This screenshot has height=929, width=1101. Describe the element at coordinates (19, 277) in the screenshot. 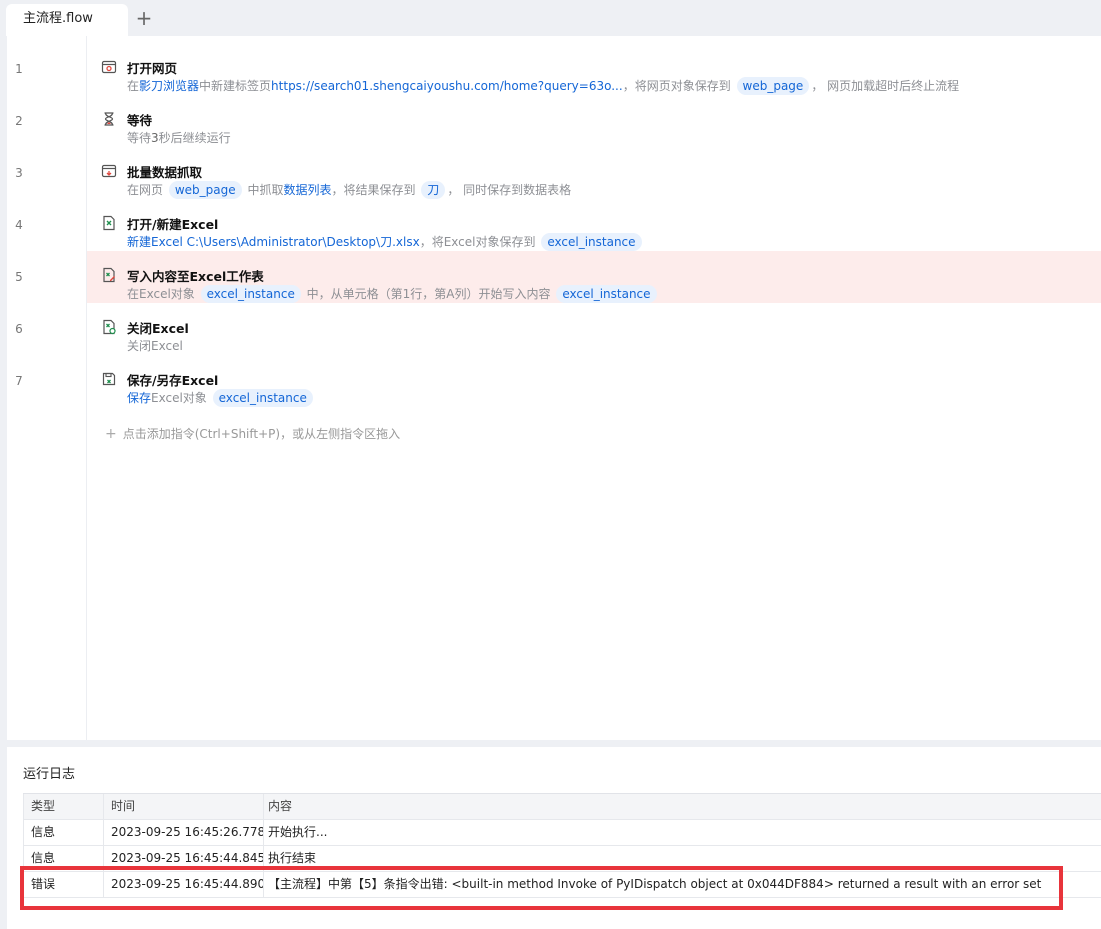

I see `line-number: 5` at that location.